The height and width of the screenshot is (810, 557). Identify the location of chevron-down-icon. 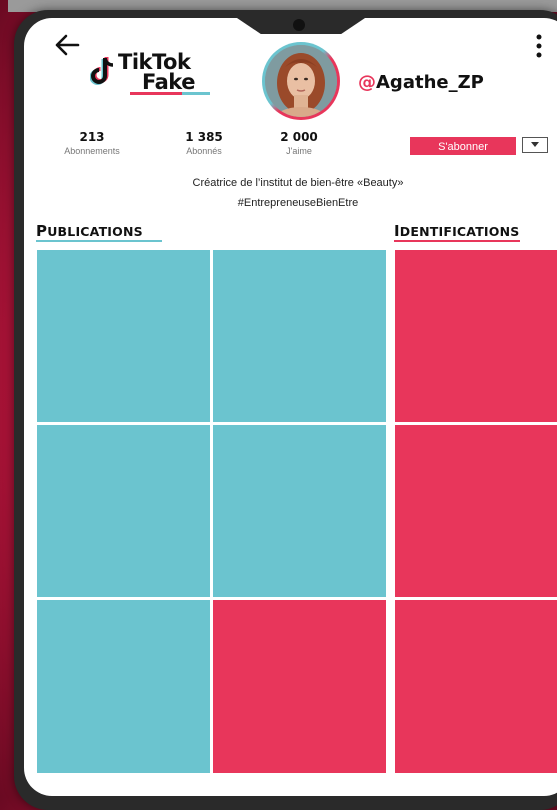
(535, 144).